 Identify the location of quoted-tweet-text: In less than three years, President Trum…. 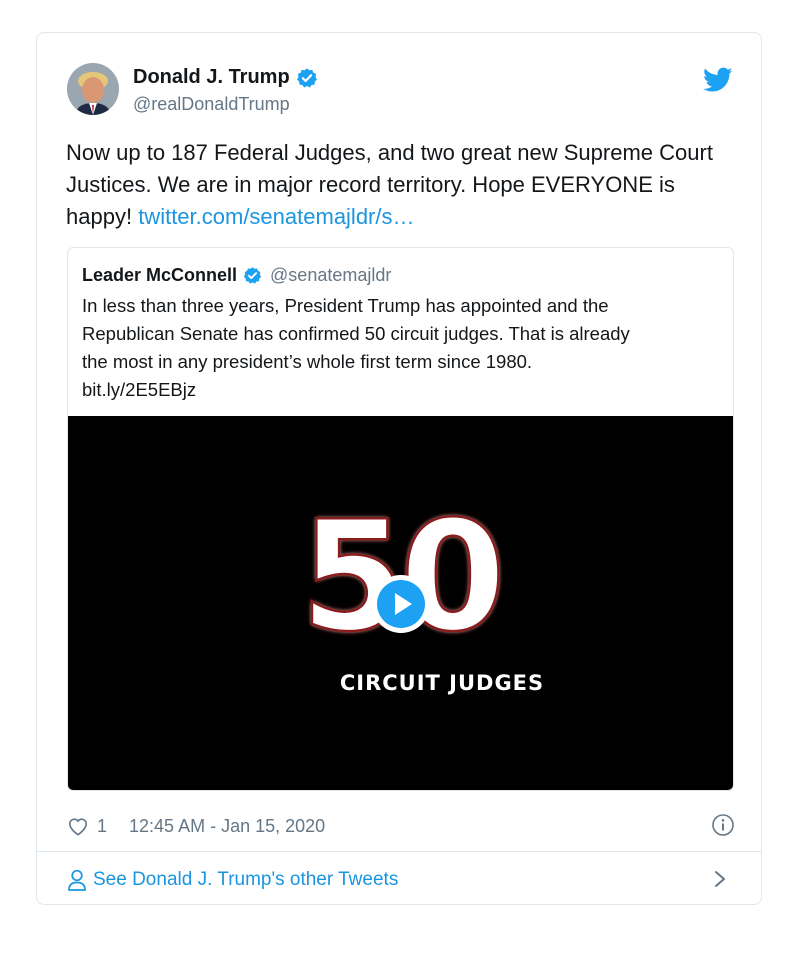
(400, 348).